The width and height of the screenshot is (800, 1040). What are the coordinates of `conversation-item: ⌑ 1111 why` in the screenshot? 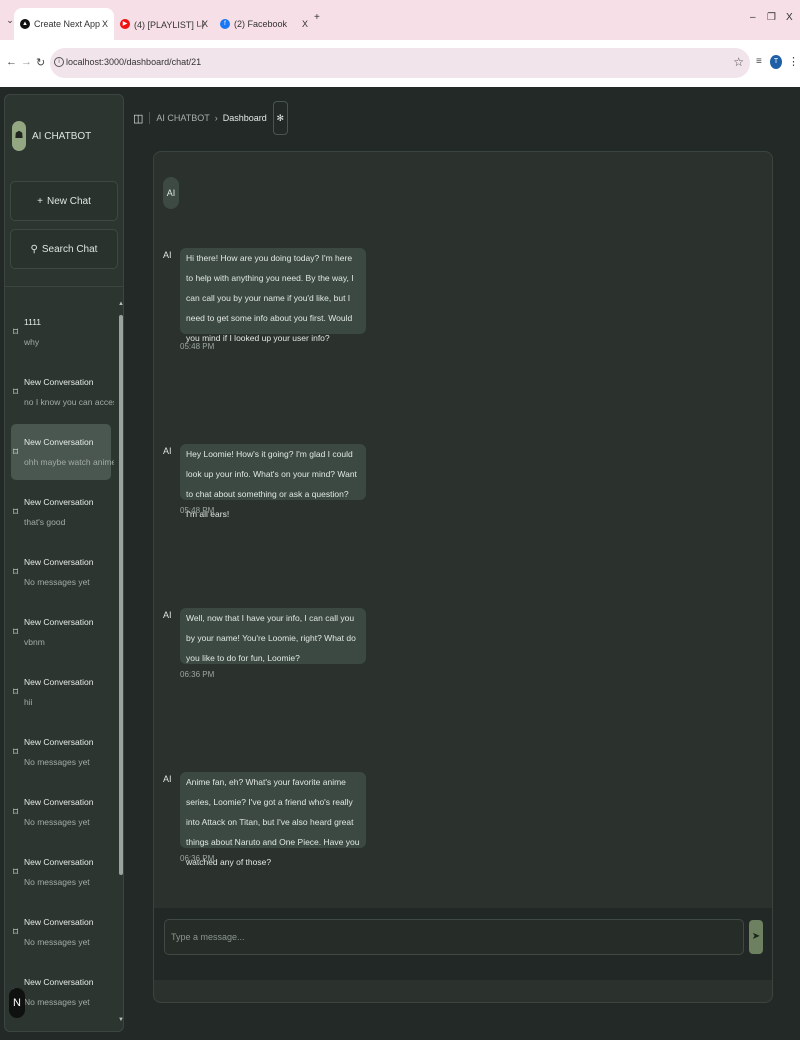 It's located at (61, 332).